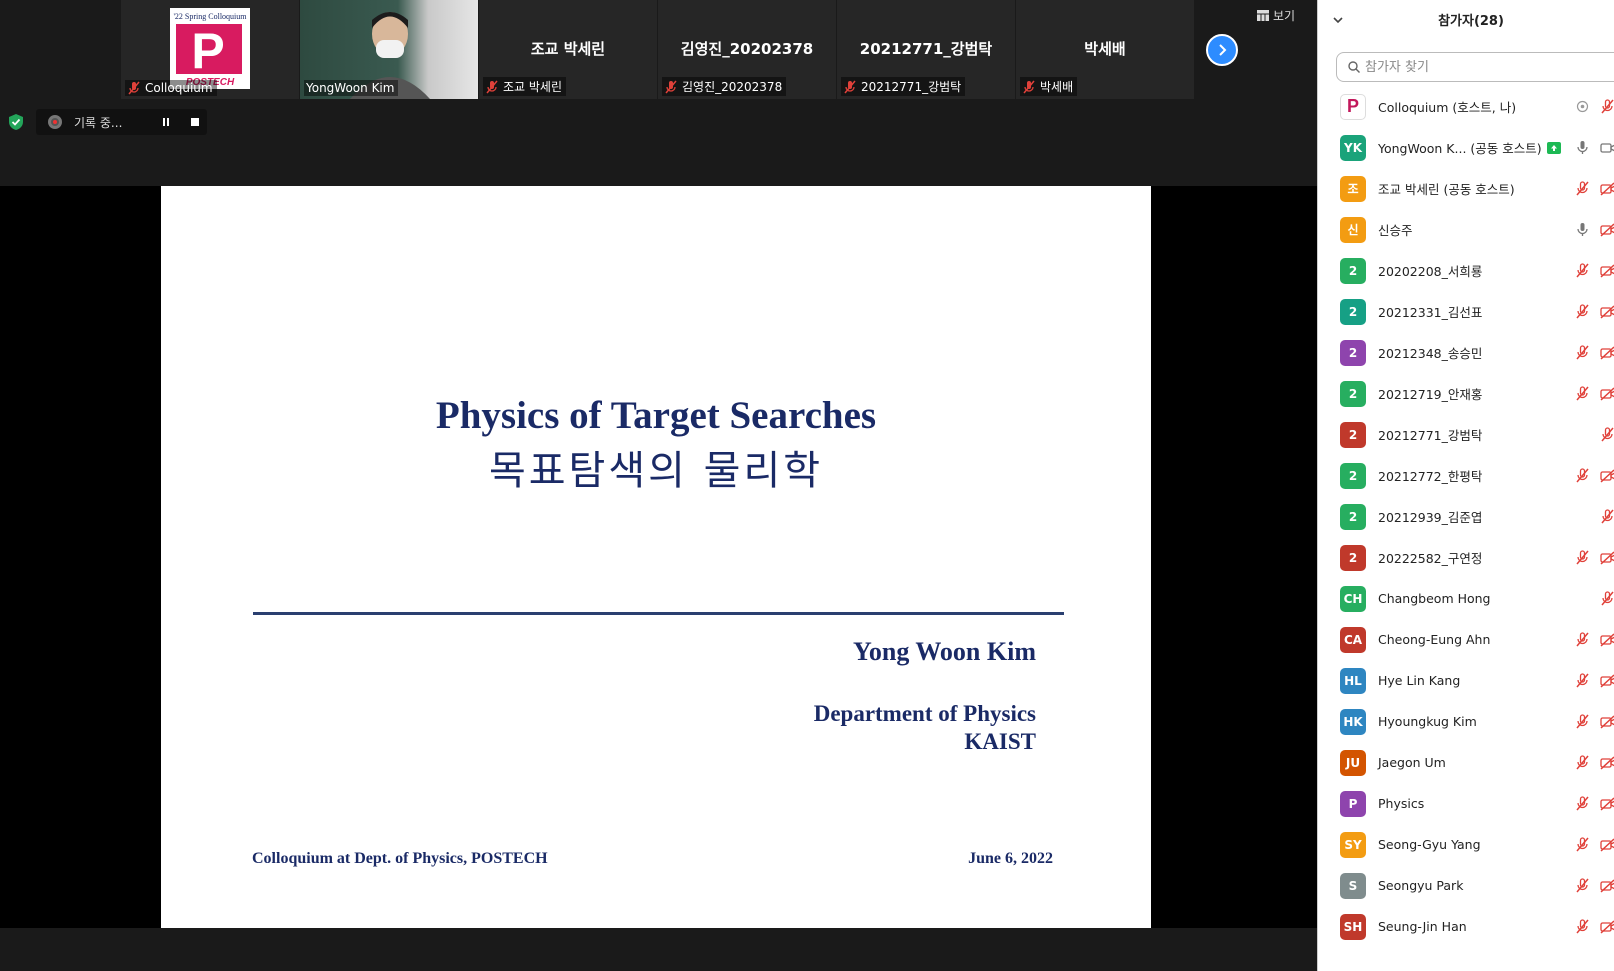 The height and width of the screenshot is (971, 1614). What do you see at coordinates (1466, 106) in the screenshot?
I see `participant-row: P Colloquium (호스트, 나)` at bounding box center [1466, 106].